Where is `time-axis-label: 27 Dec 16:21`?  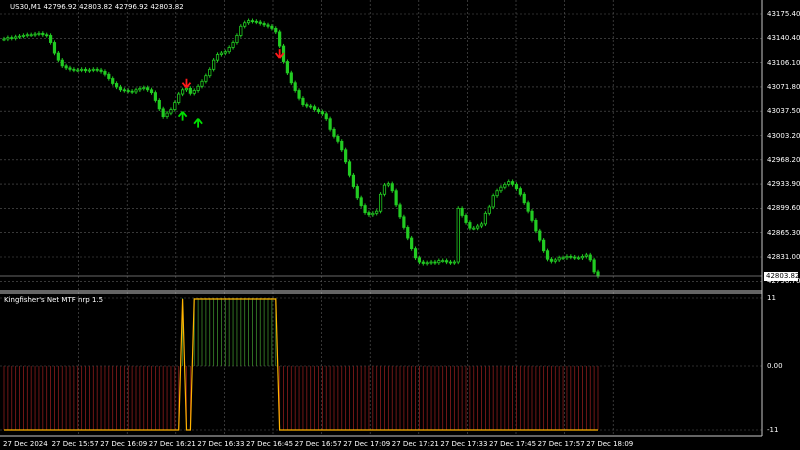 time-axis-label: 27 Dec 16:21 is located at coordinates (172, 444).